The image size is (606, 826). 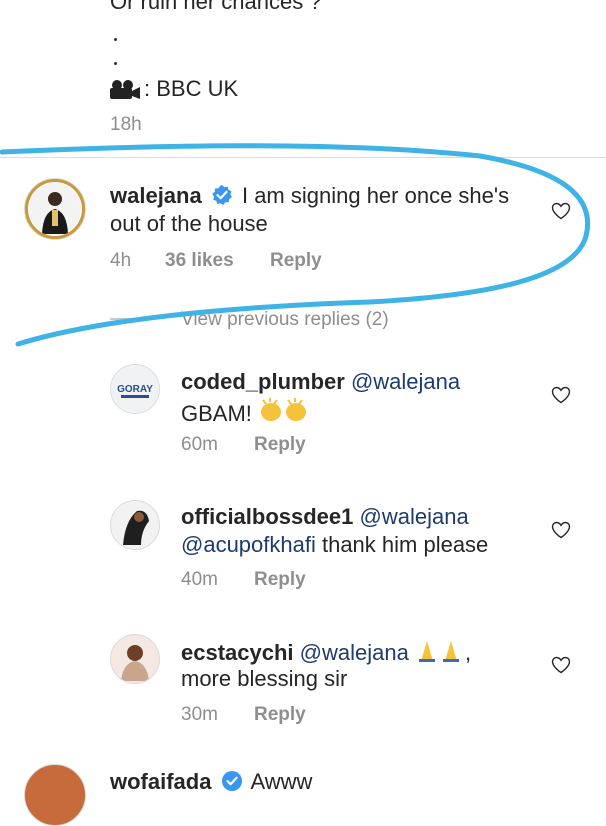 I want to click on view-previous-replies-button: View previous replies (2), so click(x=285, y=320).